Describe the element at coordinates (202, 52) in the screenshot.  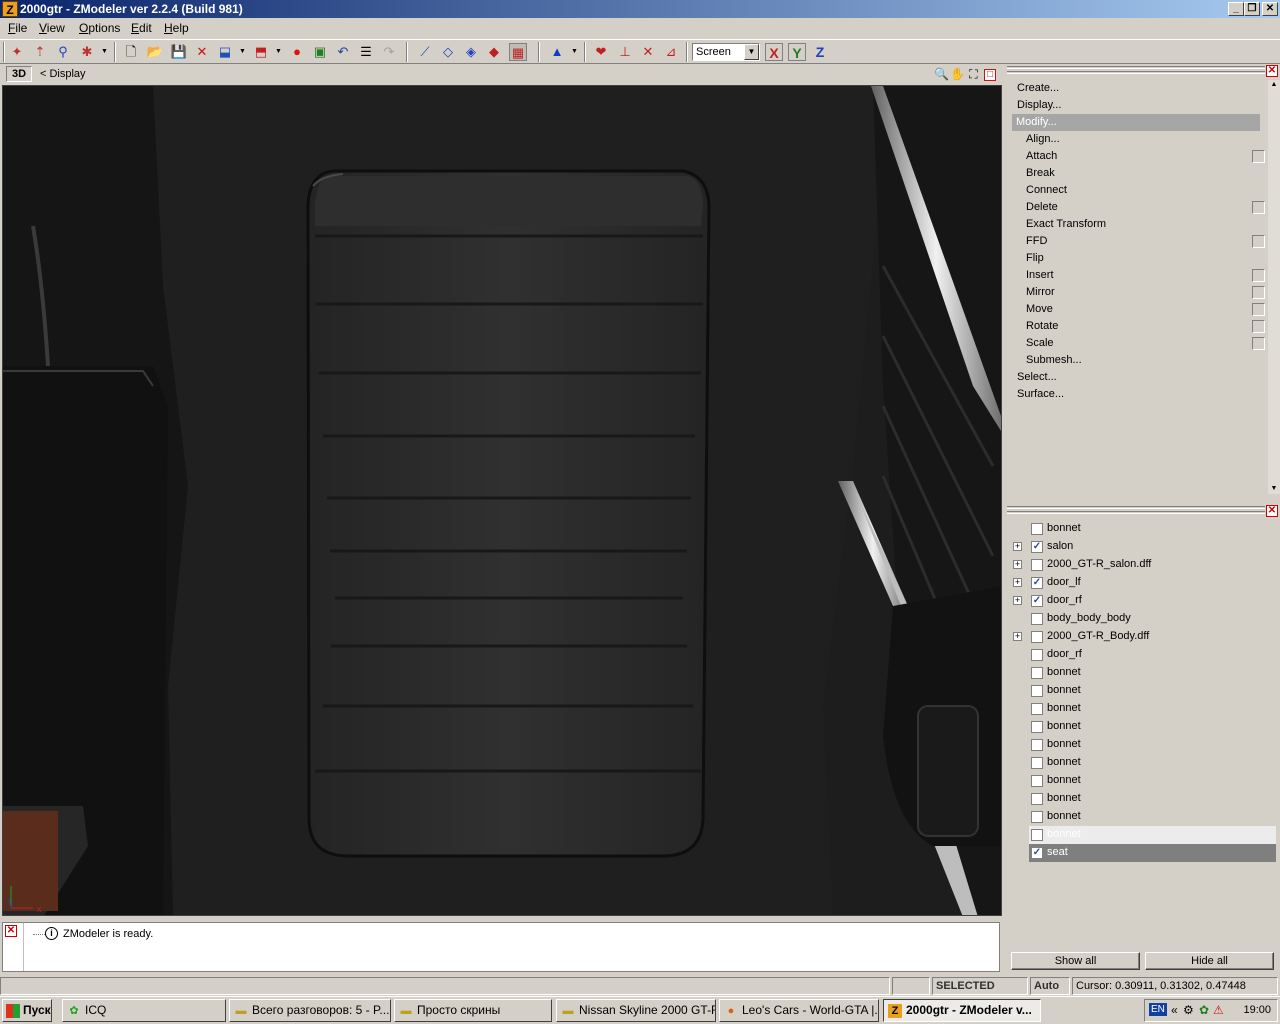
I see `delete-icon: ✕` at that location.